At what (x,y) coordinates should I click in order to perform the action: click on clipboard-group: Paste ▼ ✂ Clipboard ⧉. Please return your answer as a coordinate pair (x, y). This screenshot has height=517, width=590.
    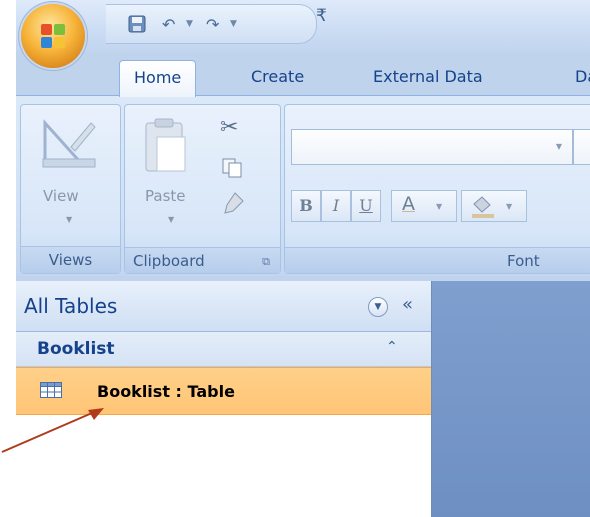
    Looking at the image, I should click on (202, 189).